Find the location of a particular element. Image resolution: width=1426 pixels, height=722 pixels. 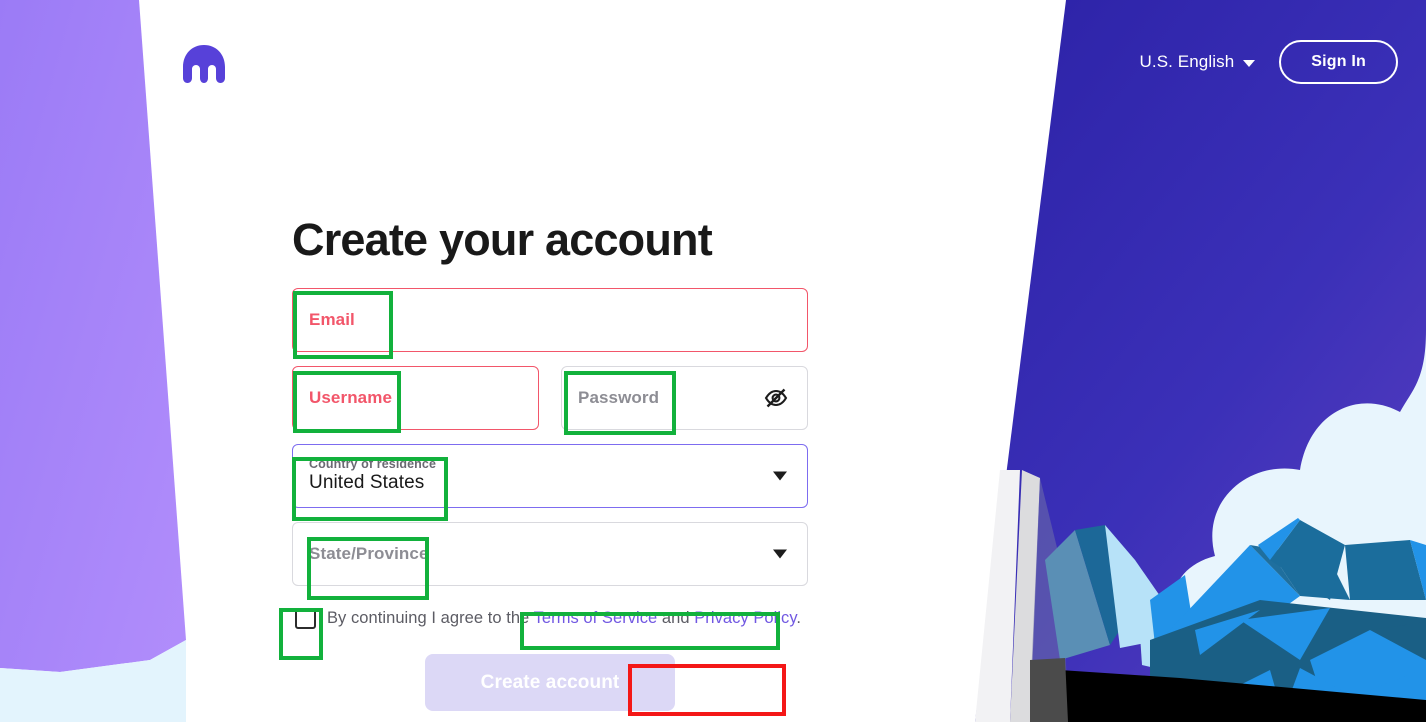

state-province-field-label: State/Province is located at coordinates (369, 553).